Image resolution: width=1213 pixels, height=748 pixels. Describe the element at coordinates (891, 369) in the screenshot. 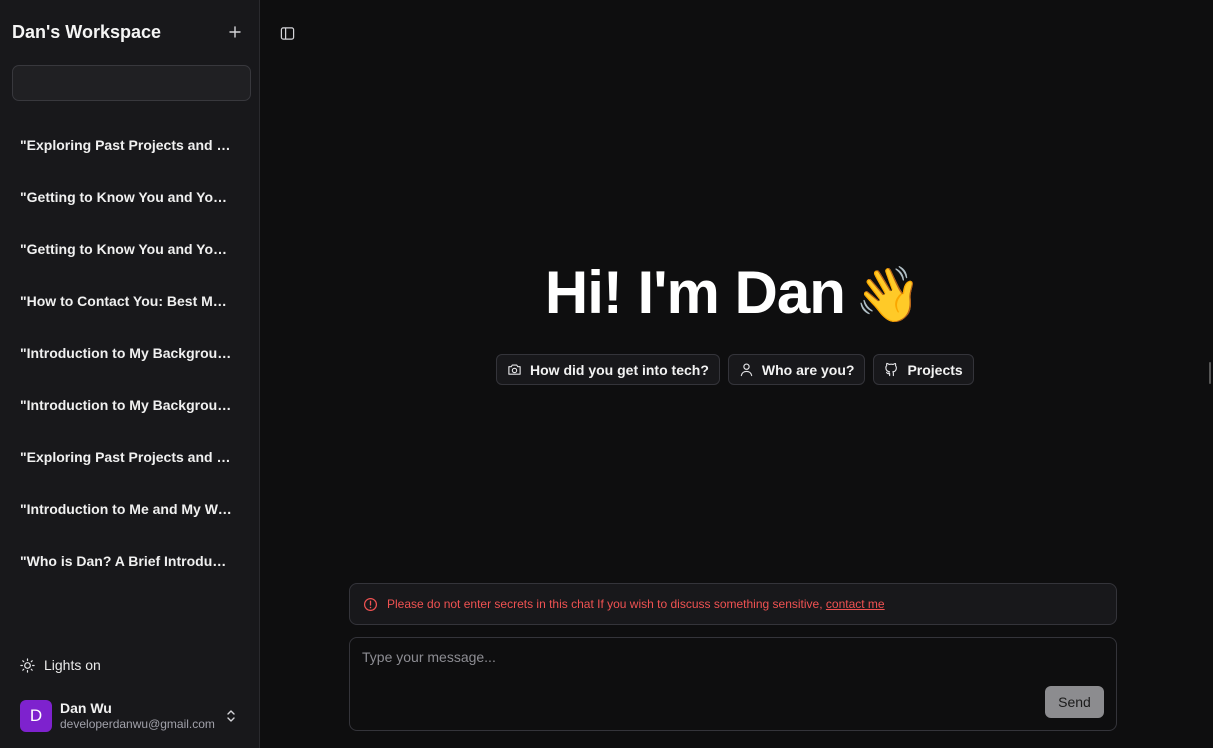

I see `github-icon` at that location.